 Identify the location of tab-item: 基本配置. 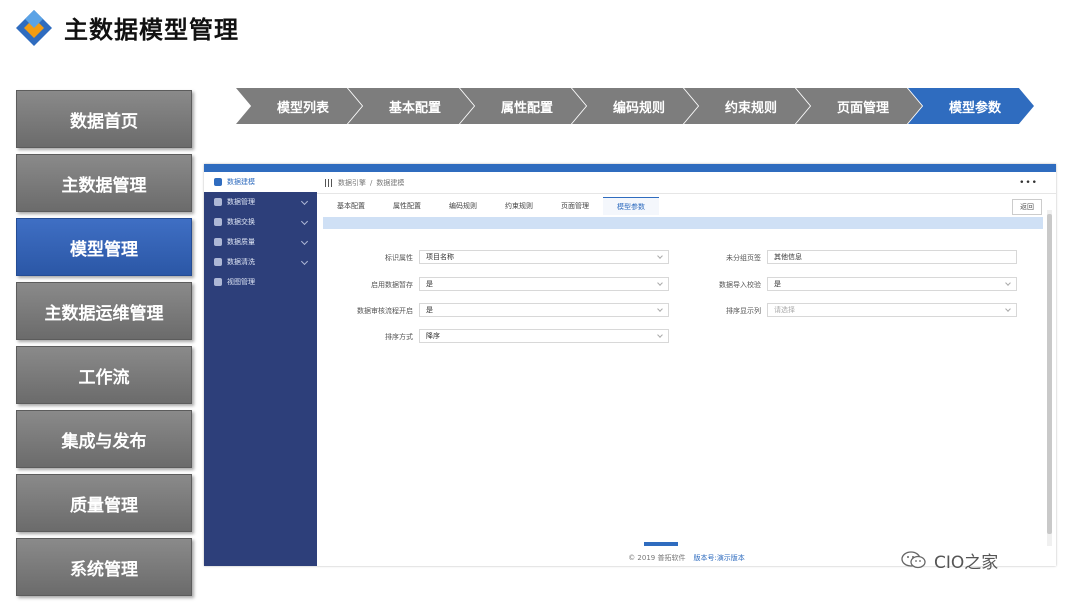
(351, 206).